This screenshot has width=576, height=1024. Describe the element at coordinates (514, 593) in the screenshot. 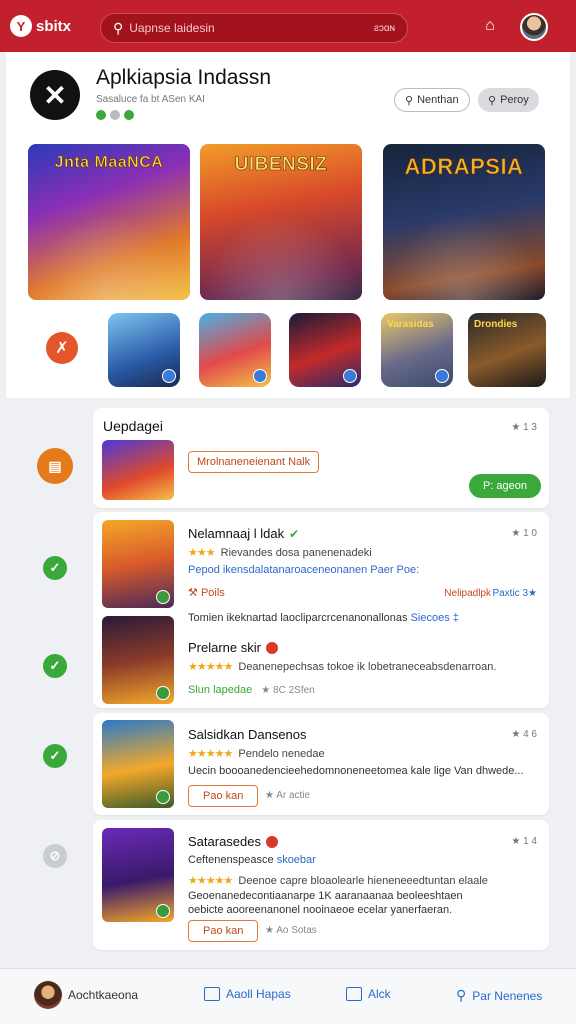

I see `app-tag-right-2: Paxtic 3★` at that location.